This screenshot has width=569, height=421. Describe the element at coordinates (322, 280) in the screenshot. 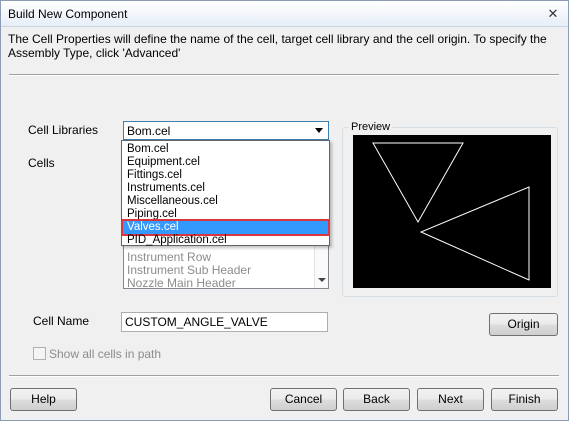

I see `scroll-down-arrow-icon` at that location.